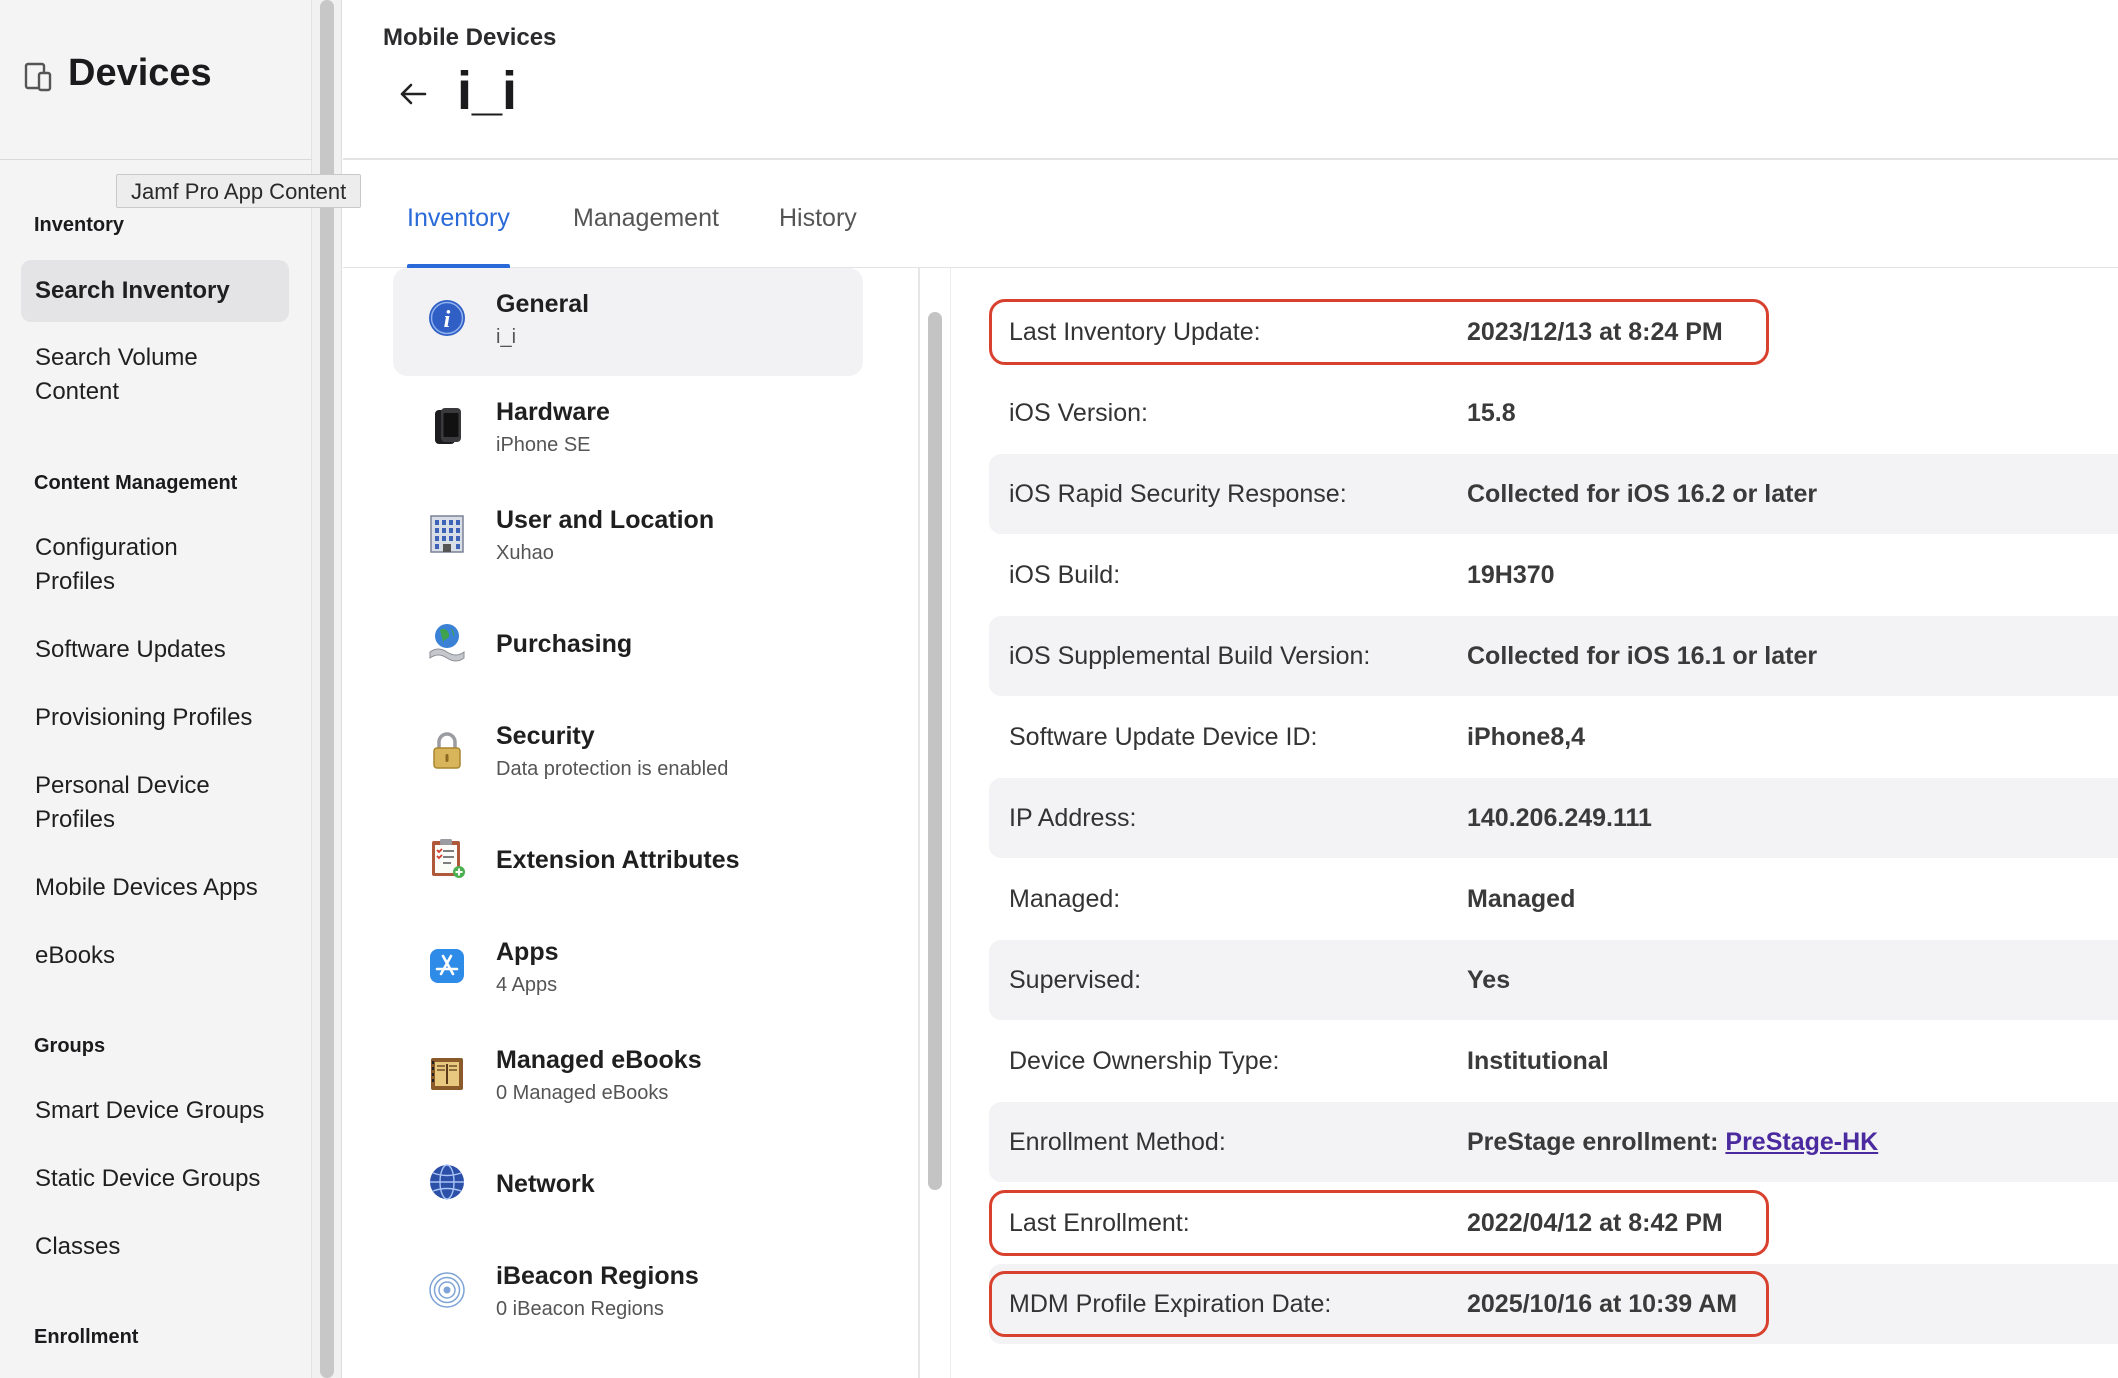 The width and height of the screenshot is (2118, 1378). I want to click on ibeacon-icon, so click(447, 1290).